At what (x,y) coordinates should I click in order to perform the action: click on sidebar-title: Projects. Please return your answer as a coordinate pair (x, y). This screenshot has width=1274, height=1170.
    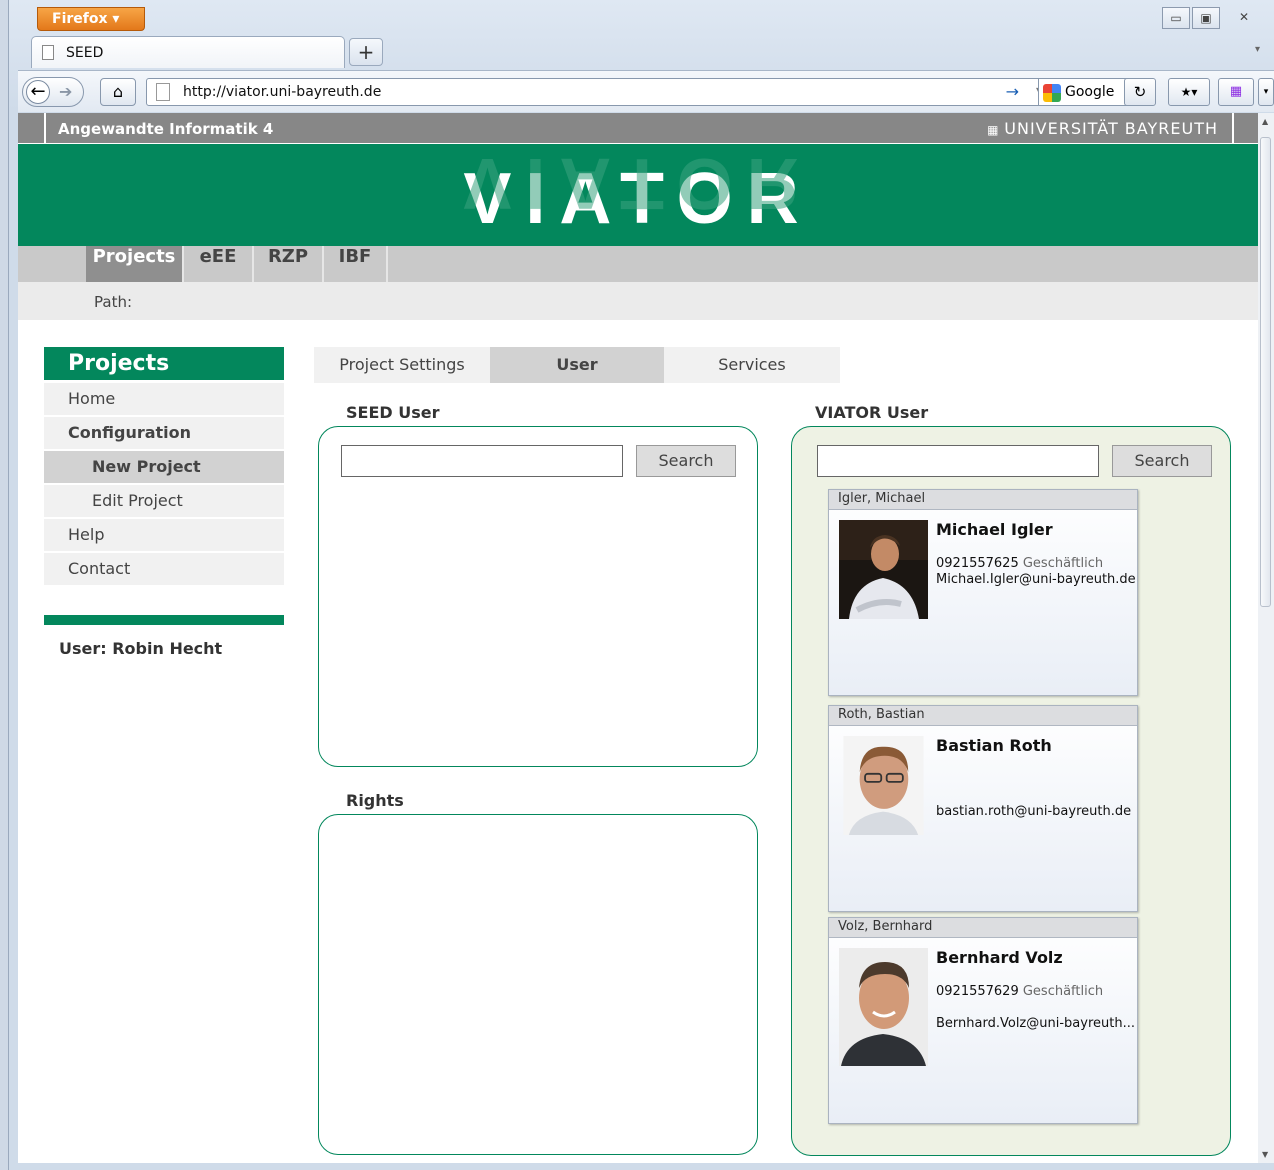
    Looking at the image, I should click on (164, 365).